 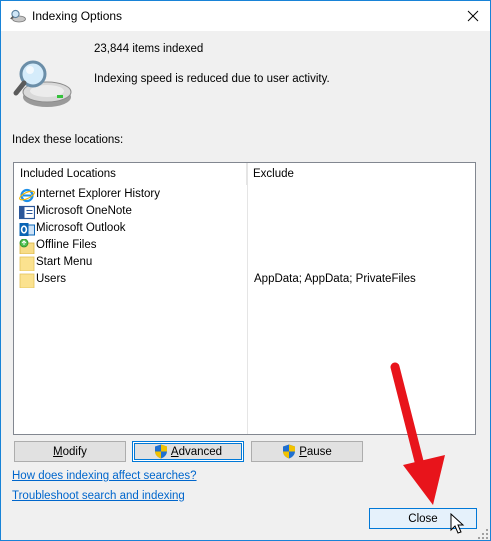 What do you see at coordinates (245, 16) in the screenshot?
I see `title-bar: Indexing Options` at bounding box center [245, 16].